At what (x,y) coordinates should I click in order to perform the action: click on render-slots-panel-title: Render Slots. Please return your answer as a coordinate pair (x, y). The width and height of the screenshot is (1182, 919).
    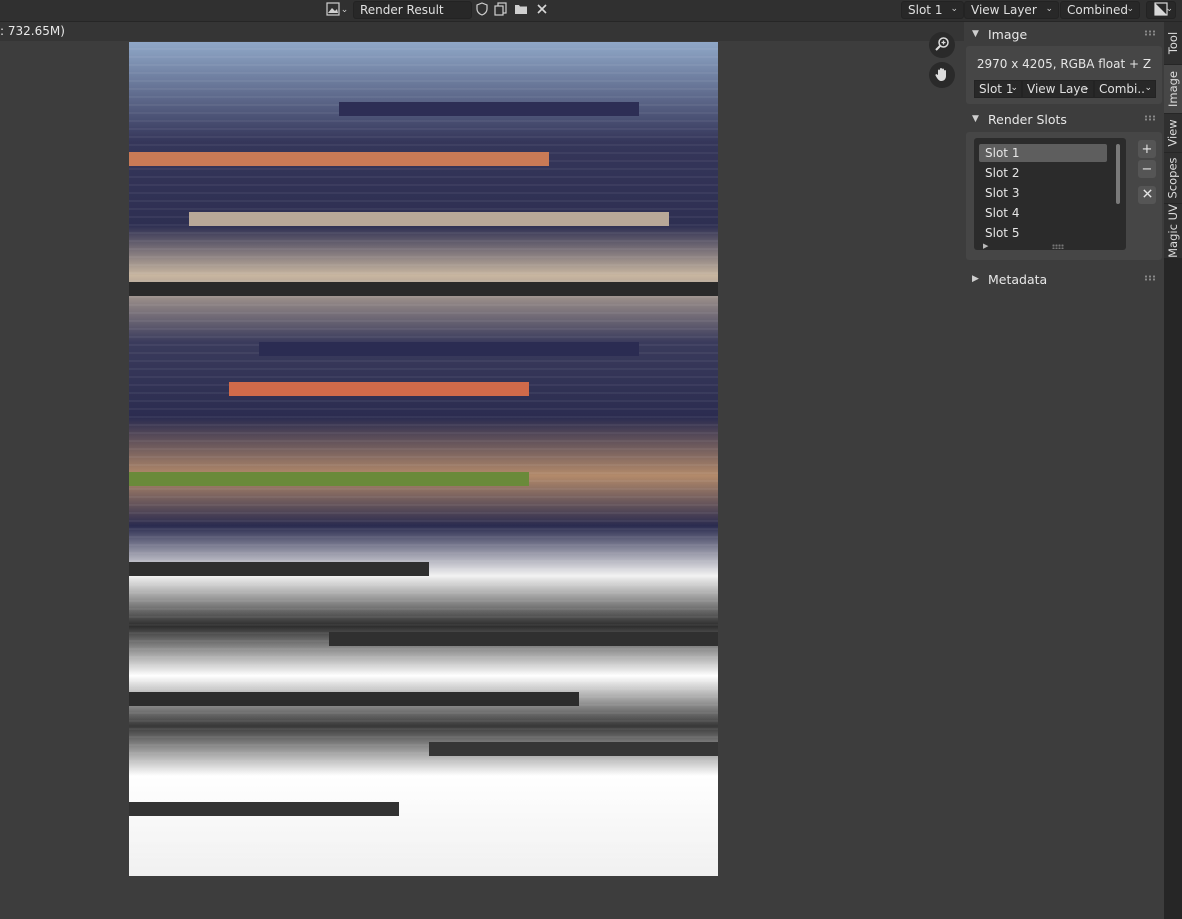
    Looking at the image, I should click on (1027, 119).